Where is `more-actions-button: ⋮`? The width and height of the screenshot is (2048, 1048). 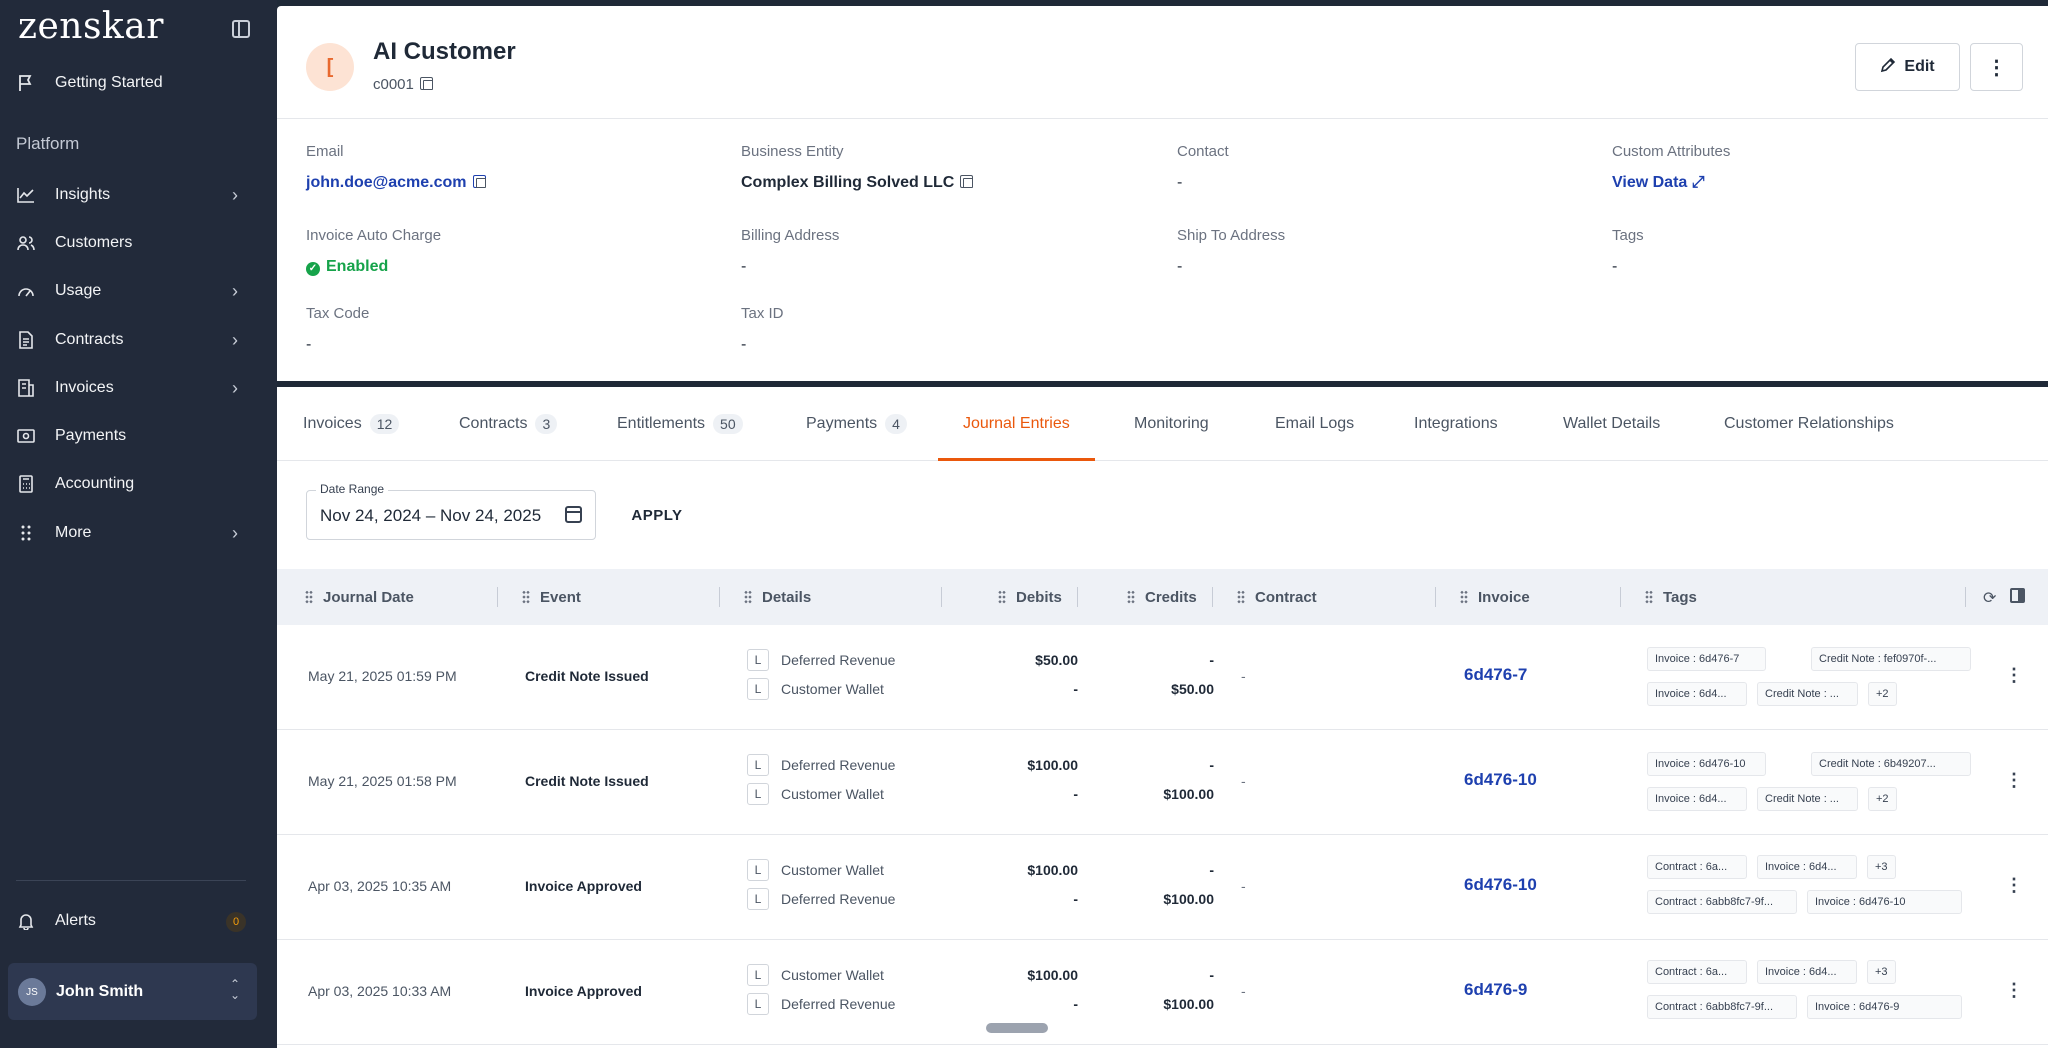 more-actions-button: ⋮ is located at coordinates (1996, 67).